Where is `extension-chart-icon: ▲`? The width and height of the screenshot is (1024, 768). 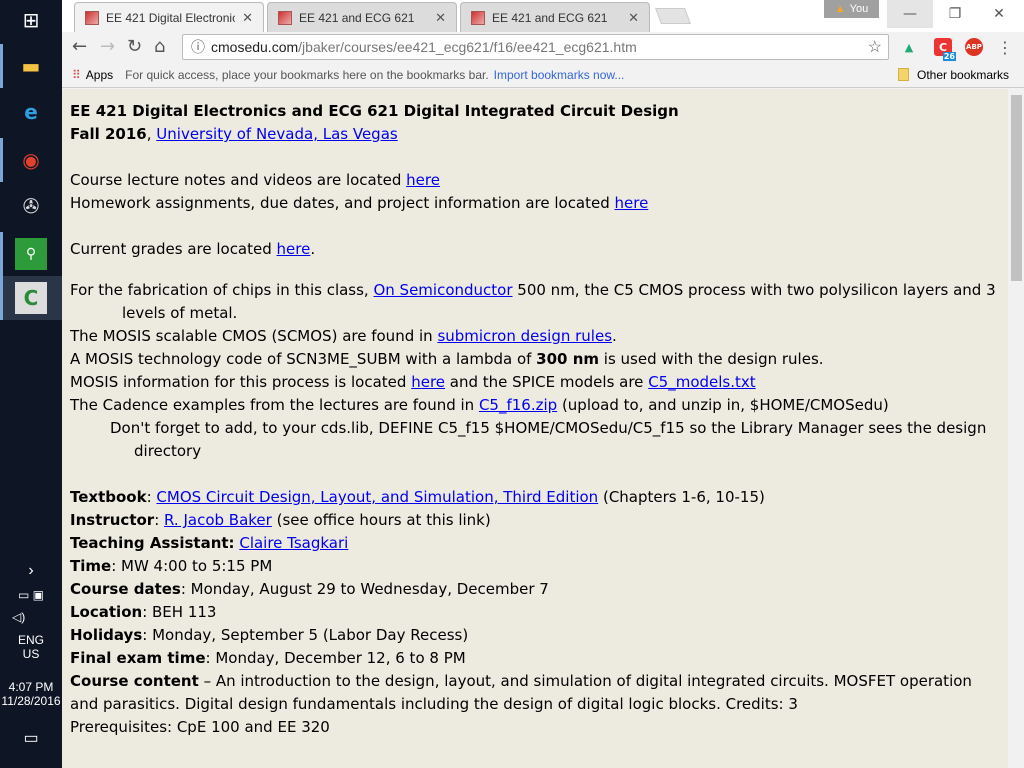
extension-chart-icon: ▲ is located at coordinates (909, 47).